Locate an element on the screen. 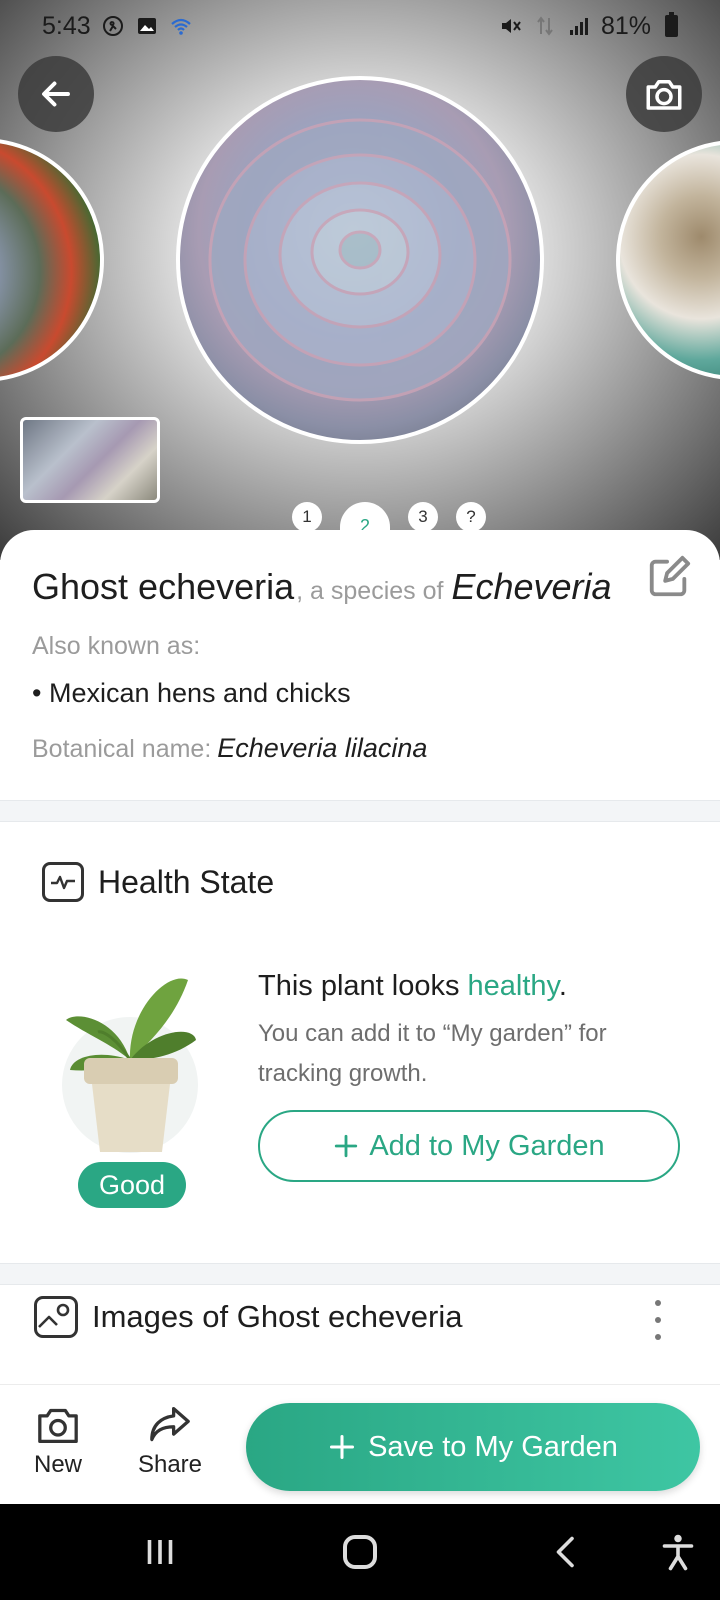 This screenshot has width=720, height=1600. species-of-label: , a species of is located at coordinates (370, 591).